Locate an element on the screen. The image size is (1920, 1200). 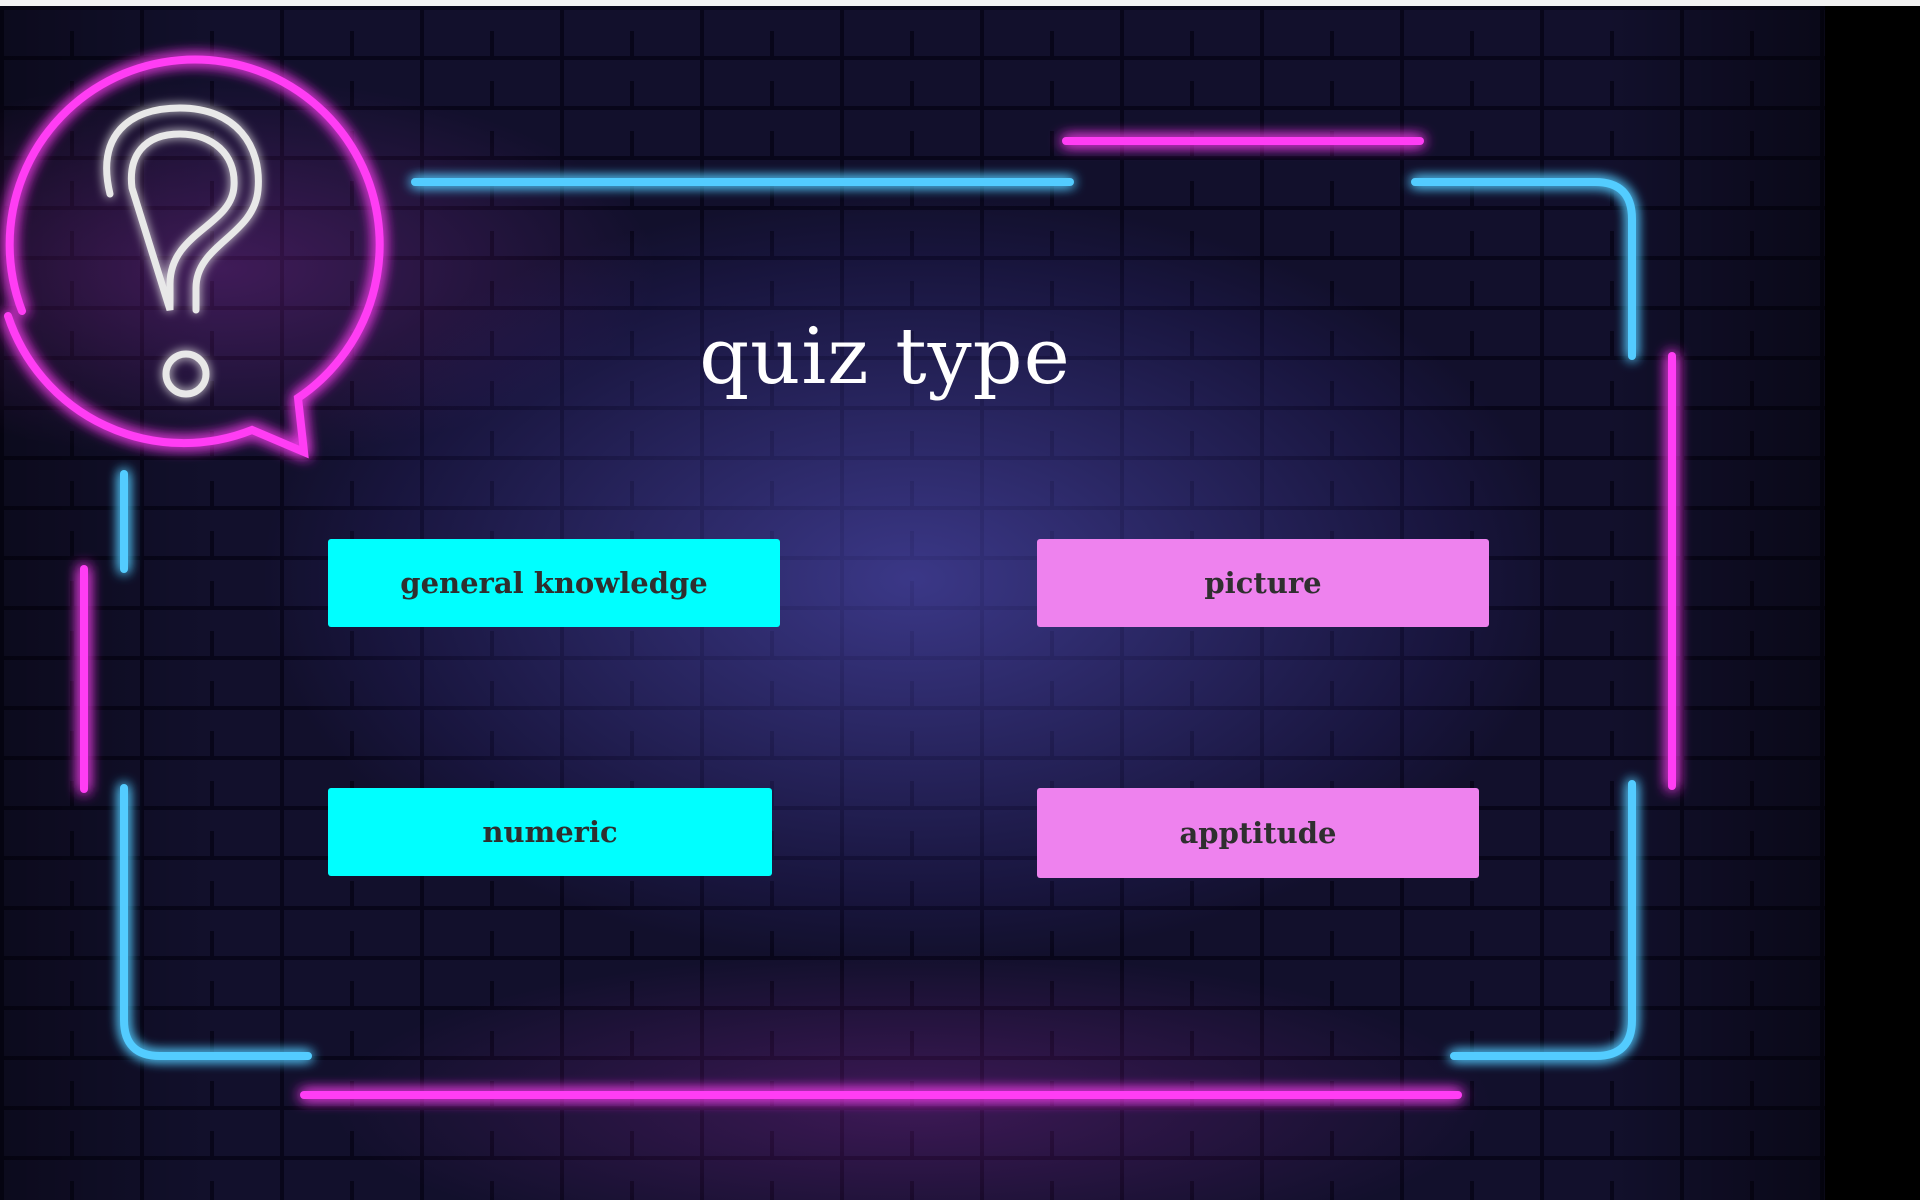
picture-label: picture is located at coordinates (1263, 583).